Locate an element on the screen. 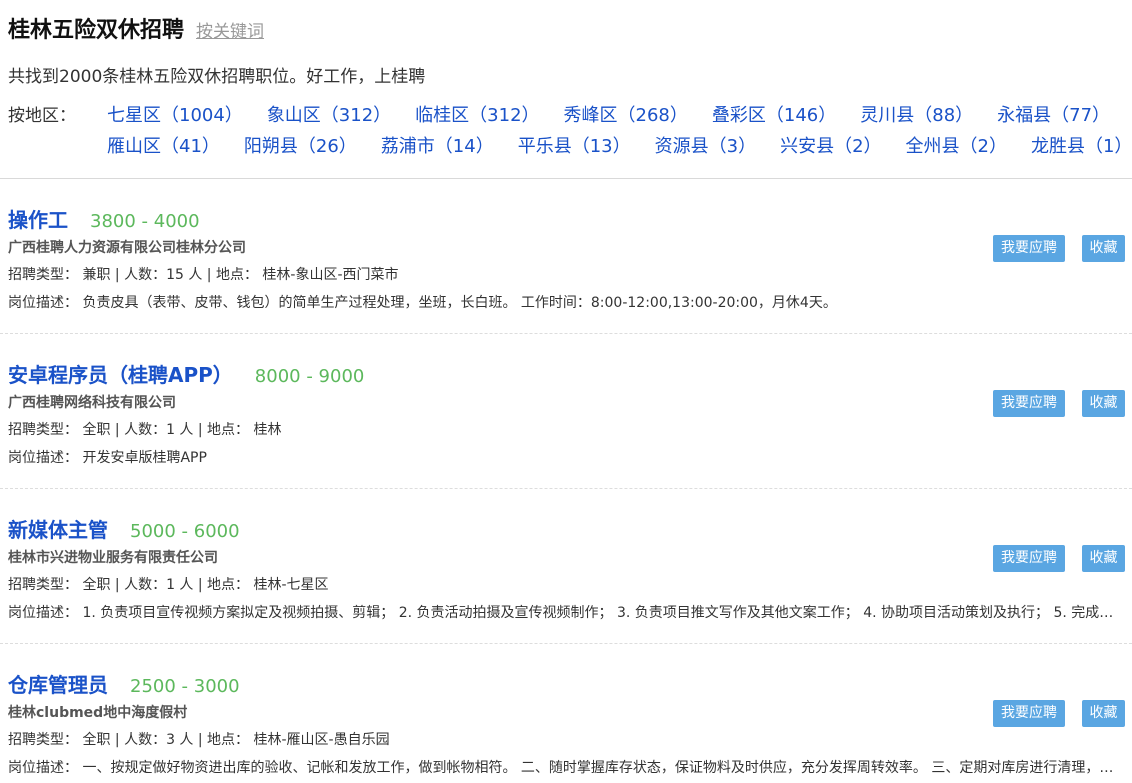  district-link-xiufeng: 秀峰区（268） is located at coordinates (626, 114).